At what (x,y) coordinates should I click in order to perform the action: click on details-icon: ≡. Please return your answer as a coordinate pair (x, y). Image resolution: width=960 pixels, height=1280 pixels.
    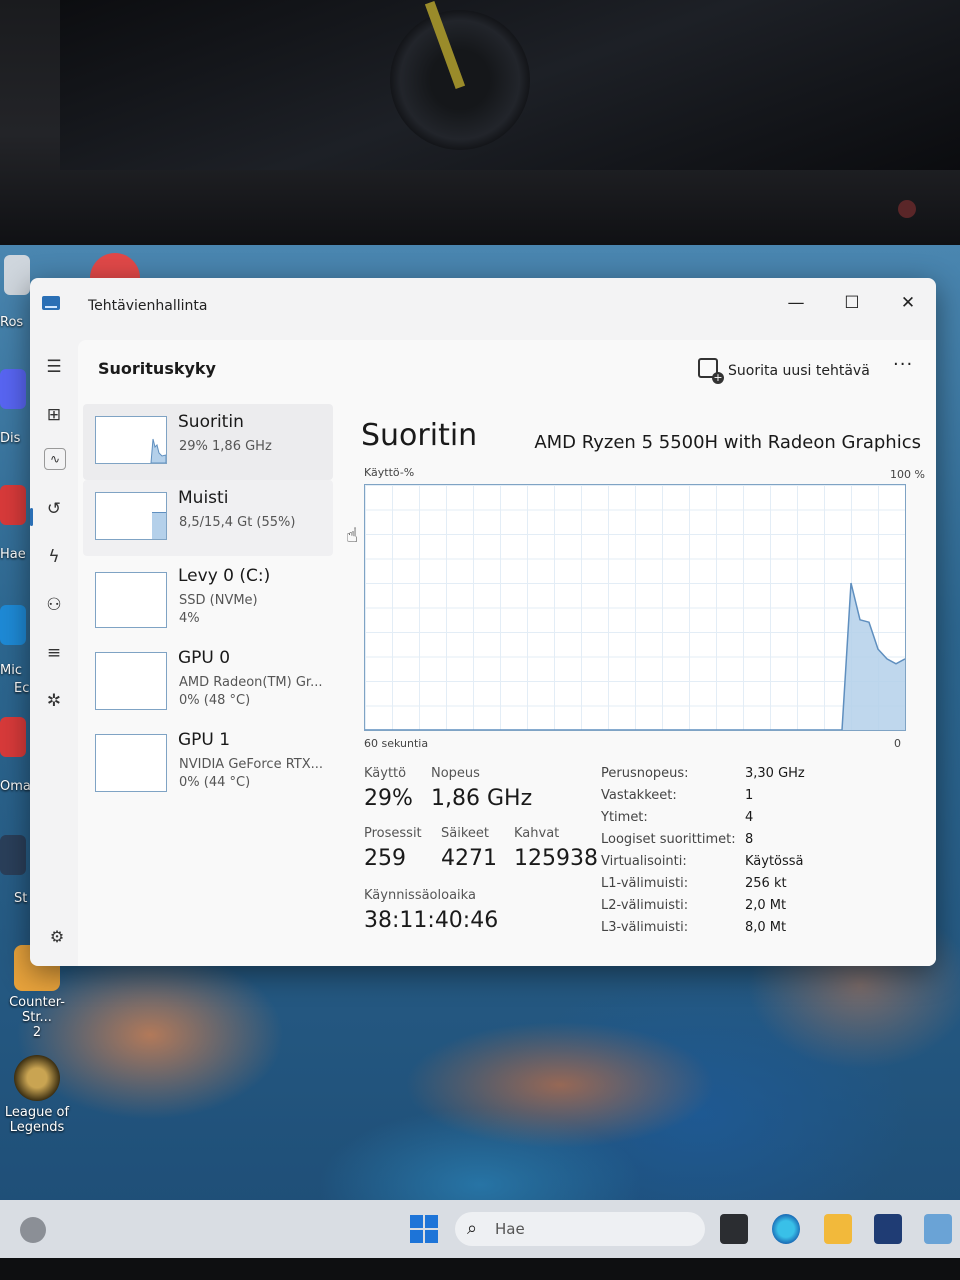
    Looking at the image, I should click on (54, 653).